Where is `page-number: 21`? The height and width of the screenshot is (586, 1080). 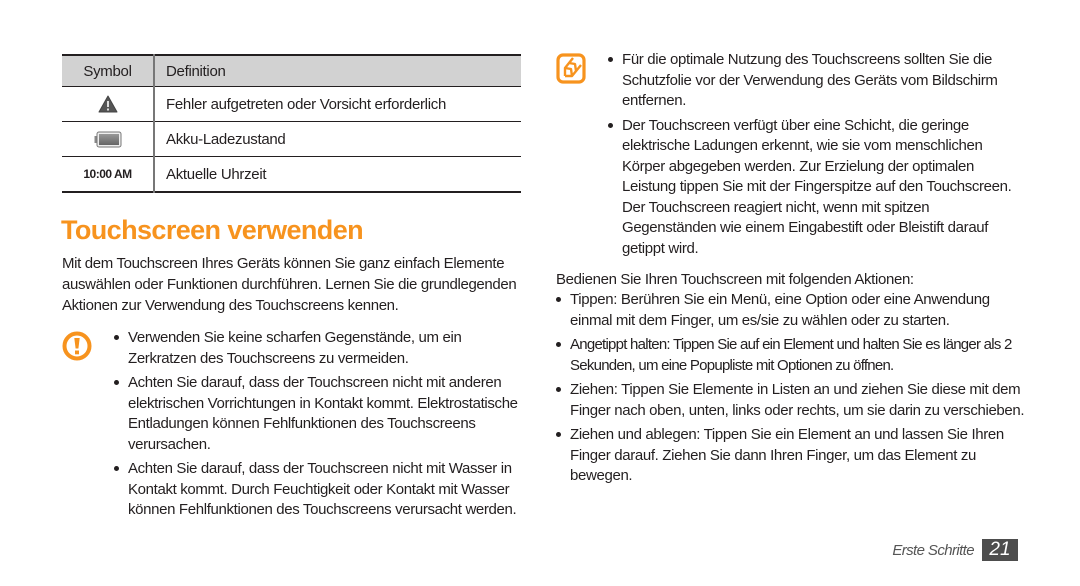 page-number: 21 is located at coordinates (1000, 550).